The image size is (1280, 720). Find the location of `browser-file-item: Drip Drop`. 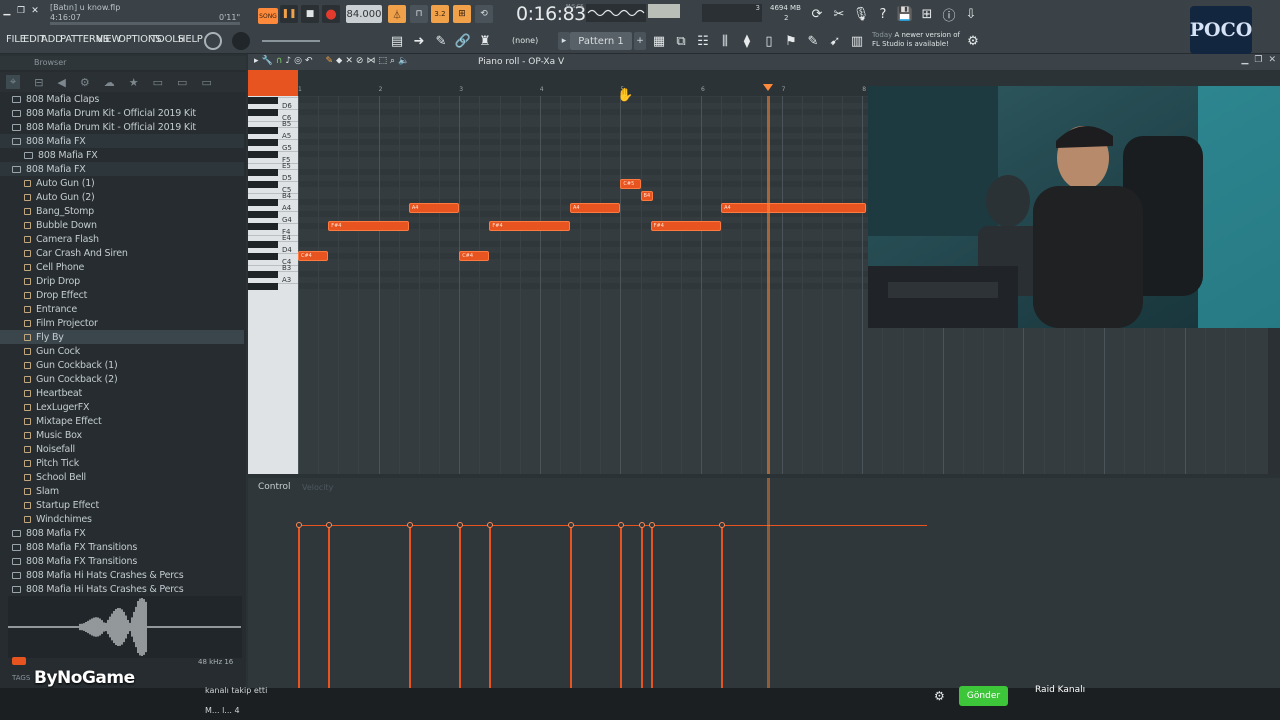

browser-file-item: Drip Drop is located at coordinates (122, 281).